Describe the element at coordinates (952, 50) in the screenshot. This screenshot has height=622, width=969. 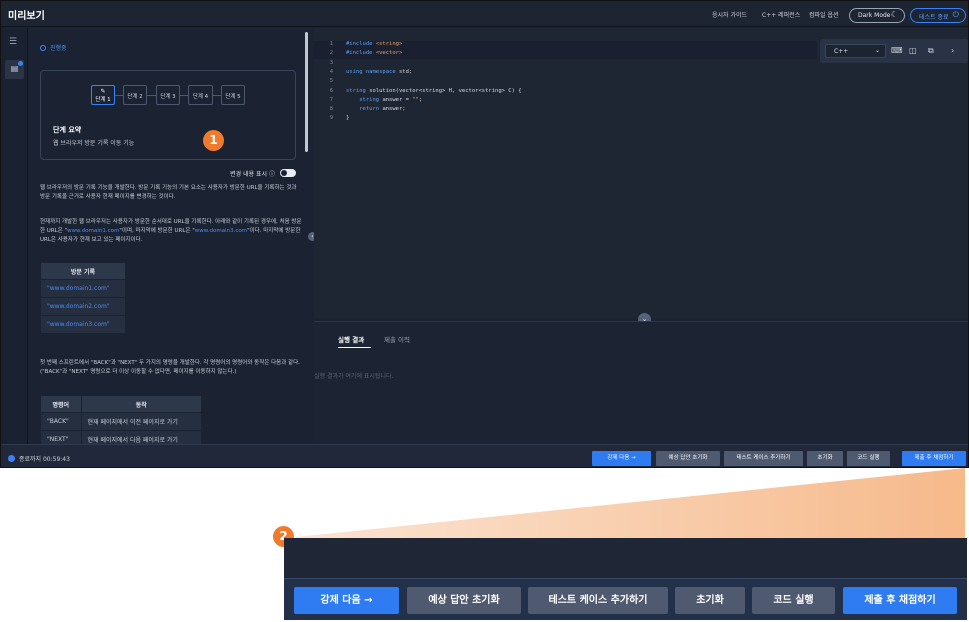
I see `chevron-right-icon: ›` at that location.